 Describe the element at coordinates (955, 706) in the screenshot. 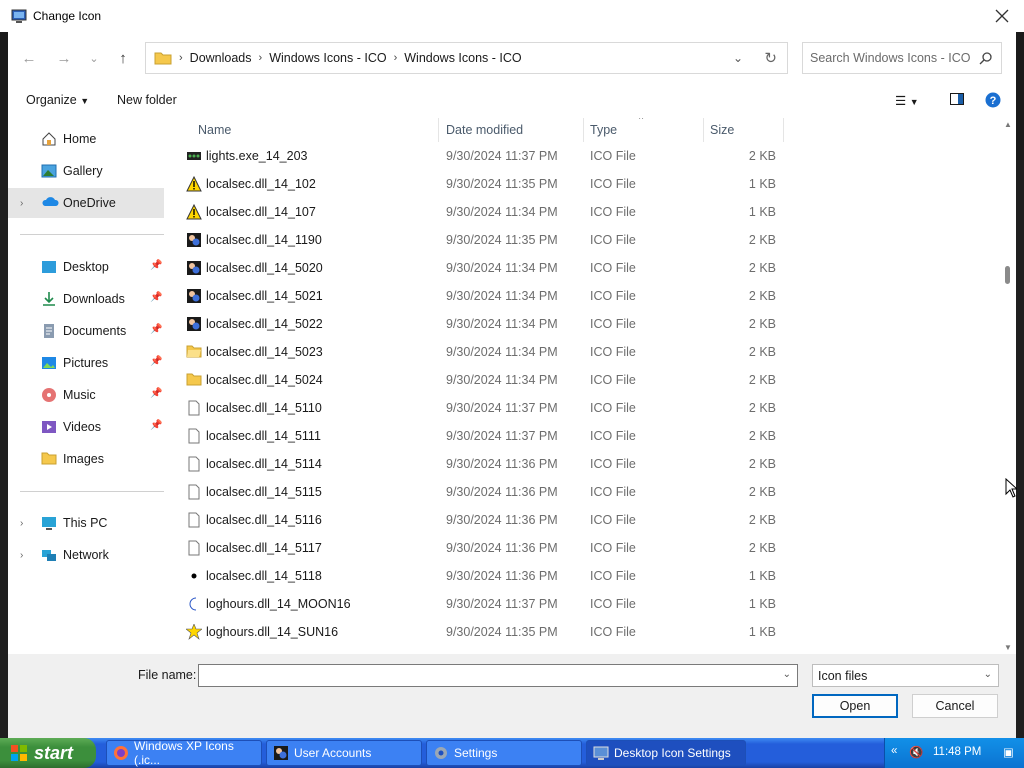

I see `cancel-button: Cancel` at that location.